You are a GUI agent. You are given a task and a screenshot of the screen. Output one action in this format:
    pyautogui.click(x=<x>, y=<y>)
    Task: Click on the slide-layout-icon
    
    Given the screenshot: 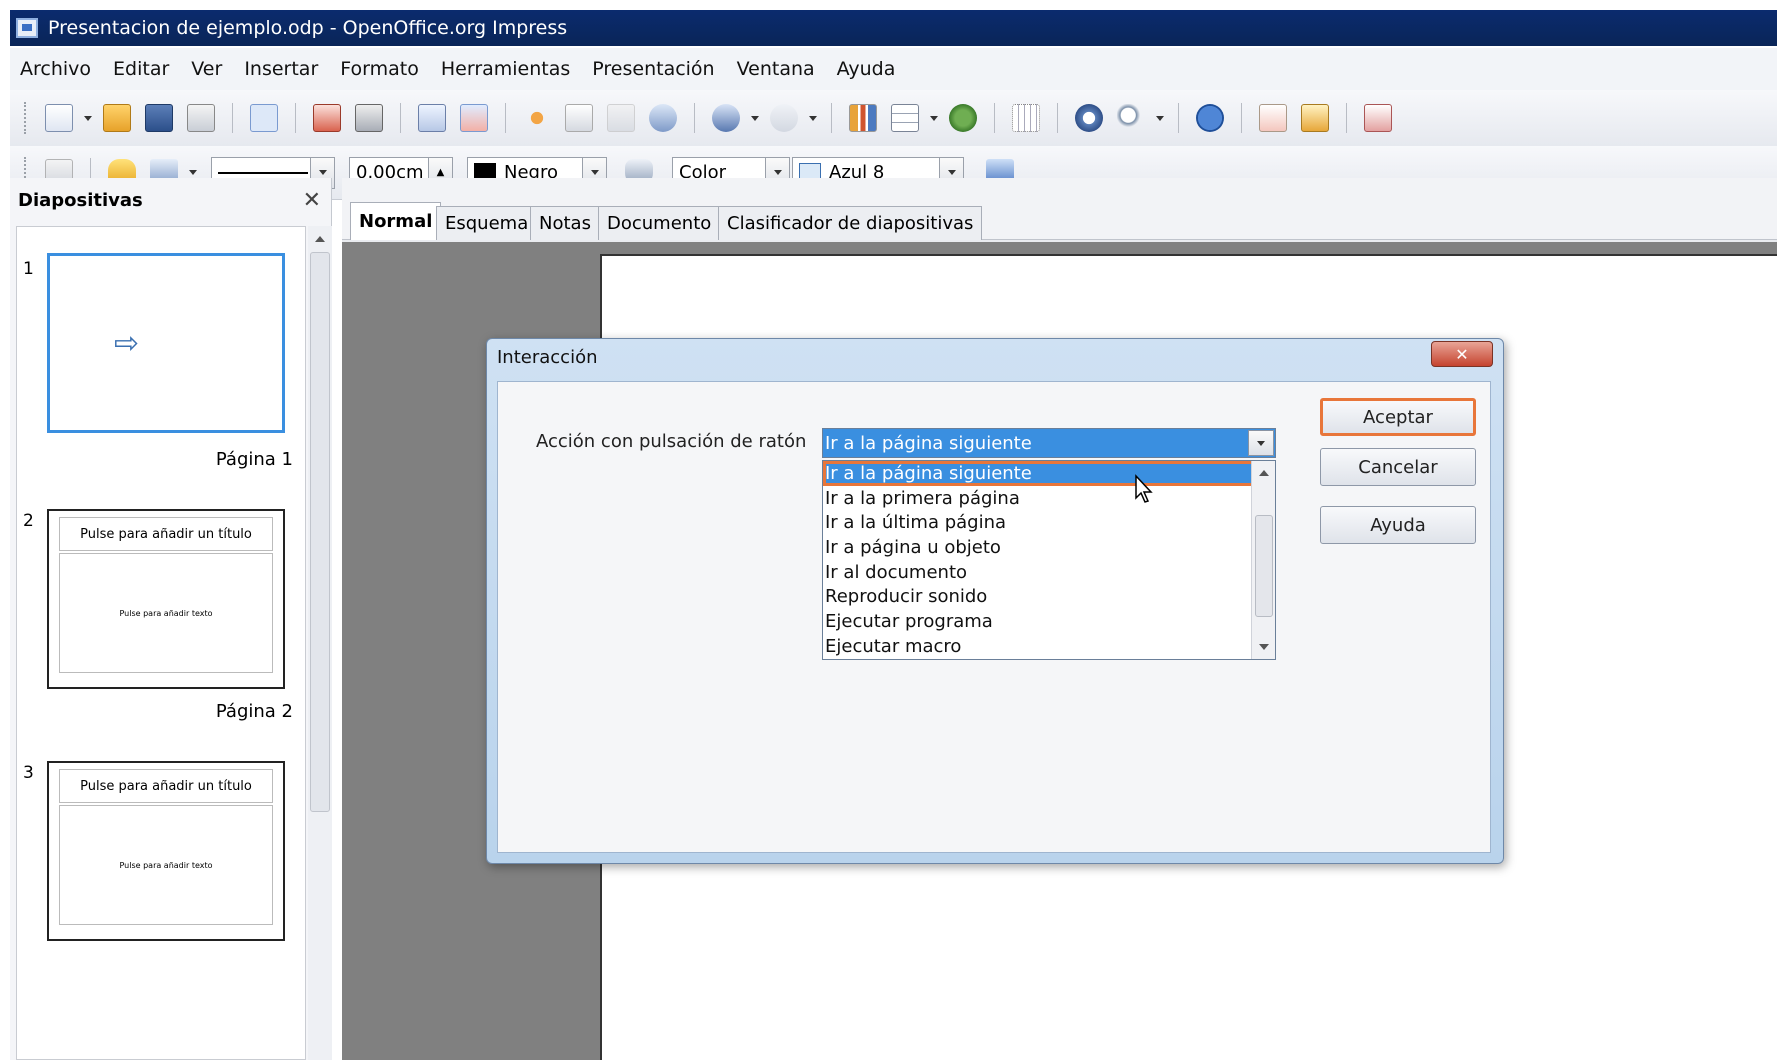 What is the action you would take?
    pyautogui.click(x=1315, y=118)
    